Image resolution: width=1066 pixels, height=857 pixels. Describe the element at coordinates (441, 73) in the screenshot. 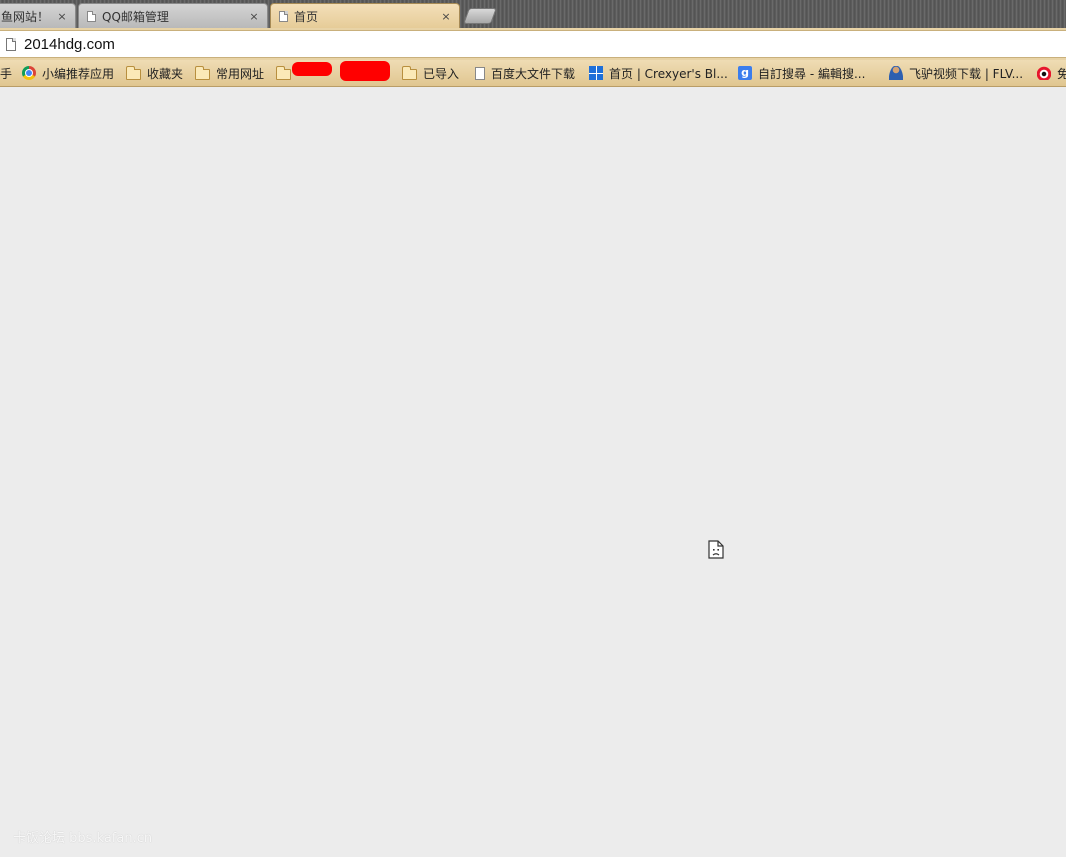

I see `bookmark-label: 已导入` at that location.